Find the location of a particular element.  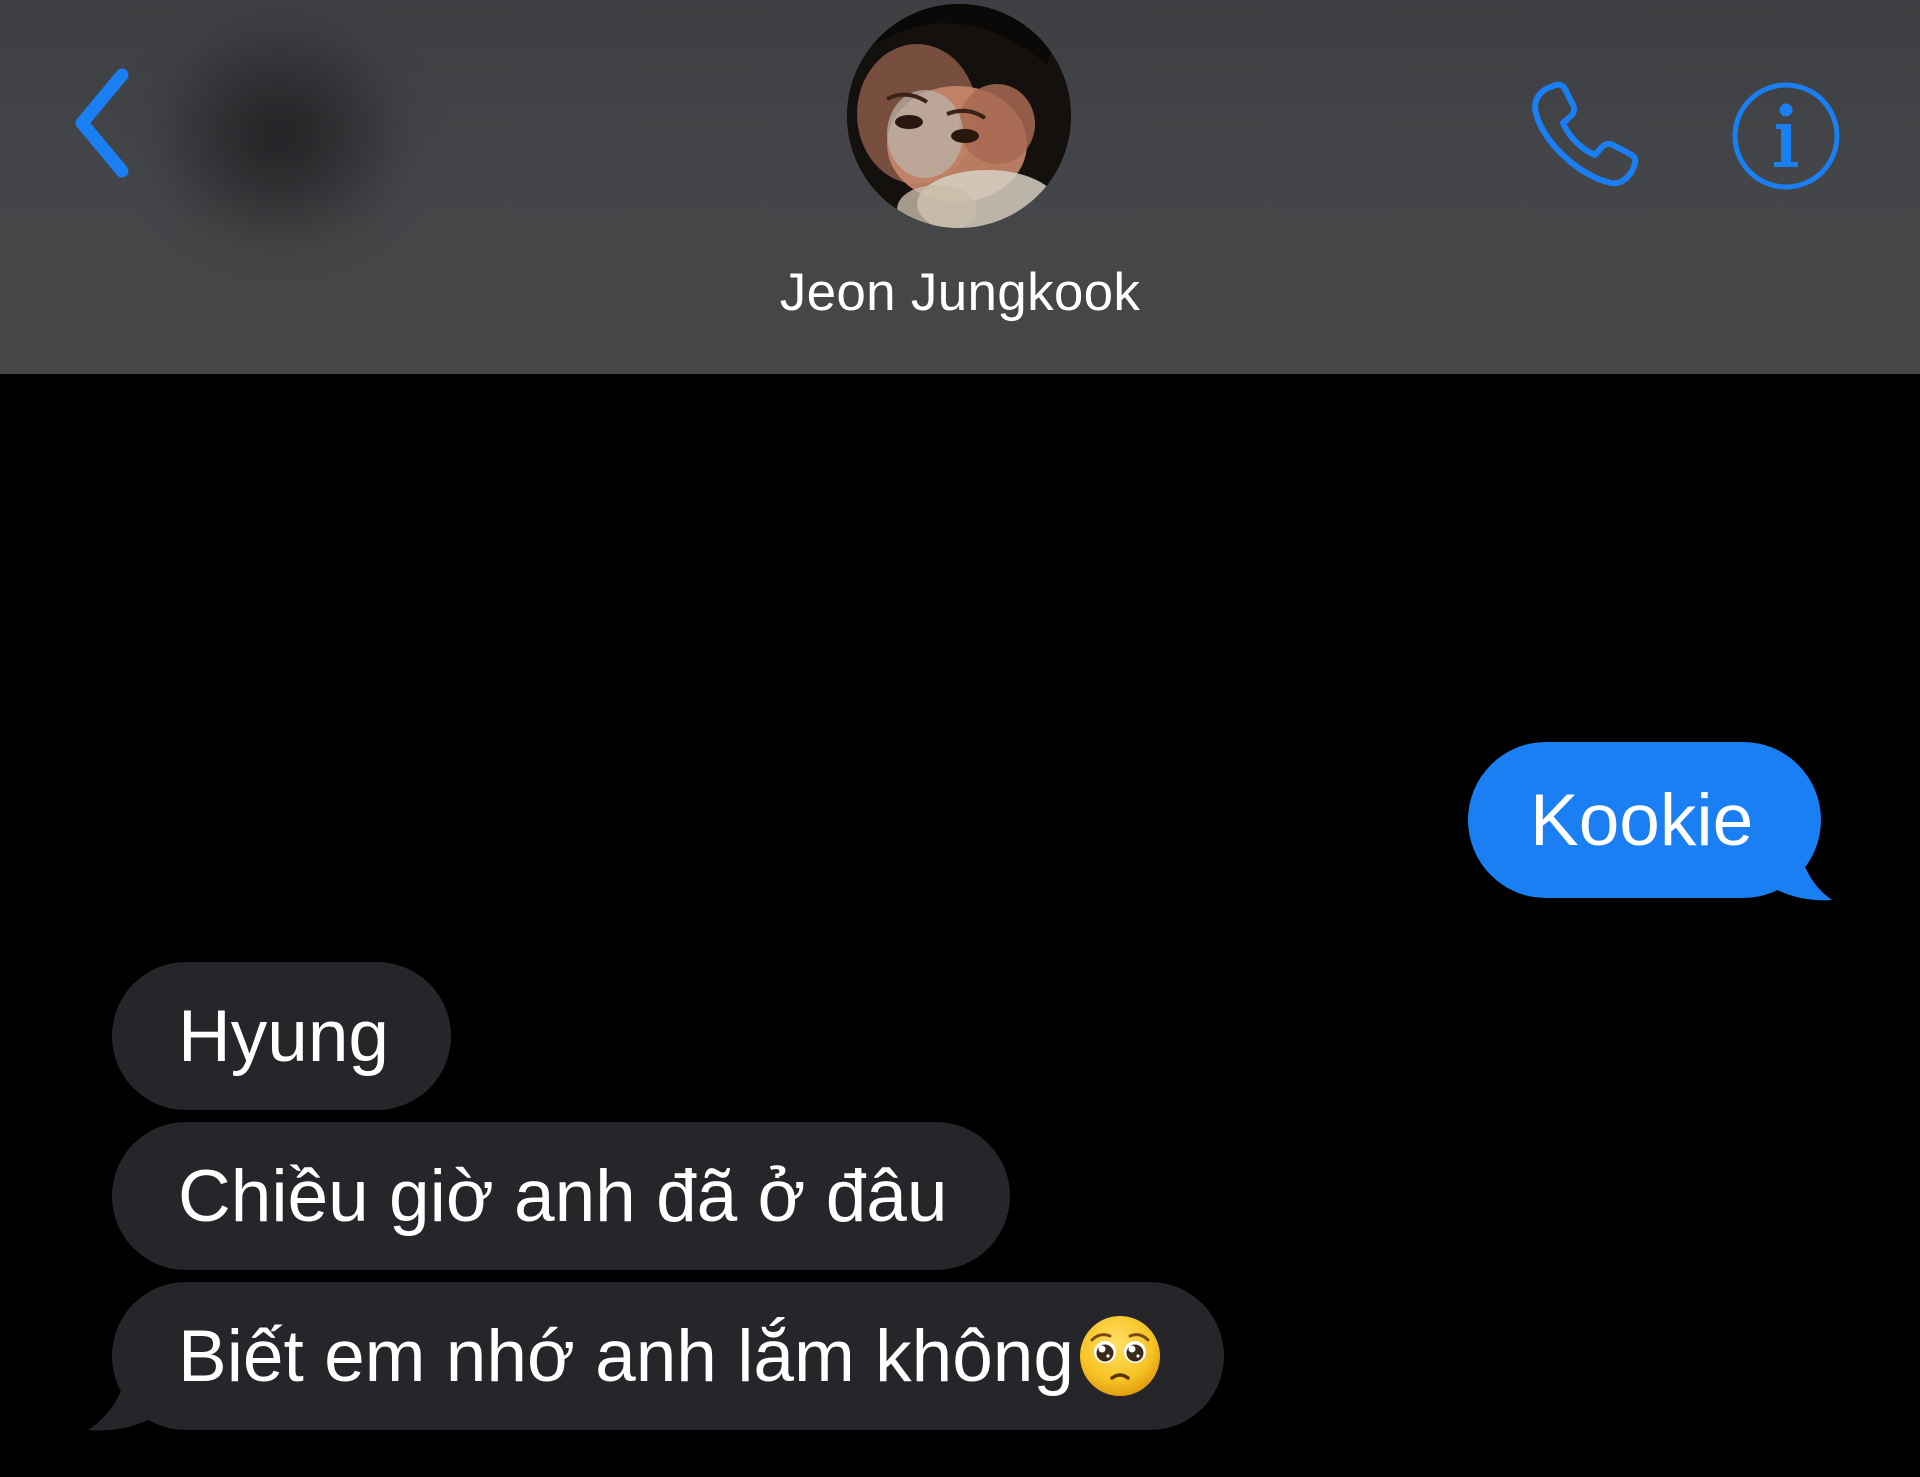

info-button is located at coordinates (1786, 136).